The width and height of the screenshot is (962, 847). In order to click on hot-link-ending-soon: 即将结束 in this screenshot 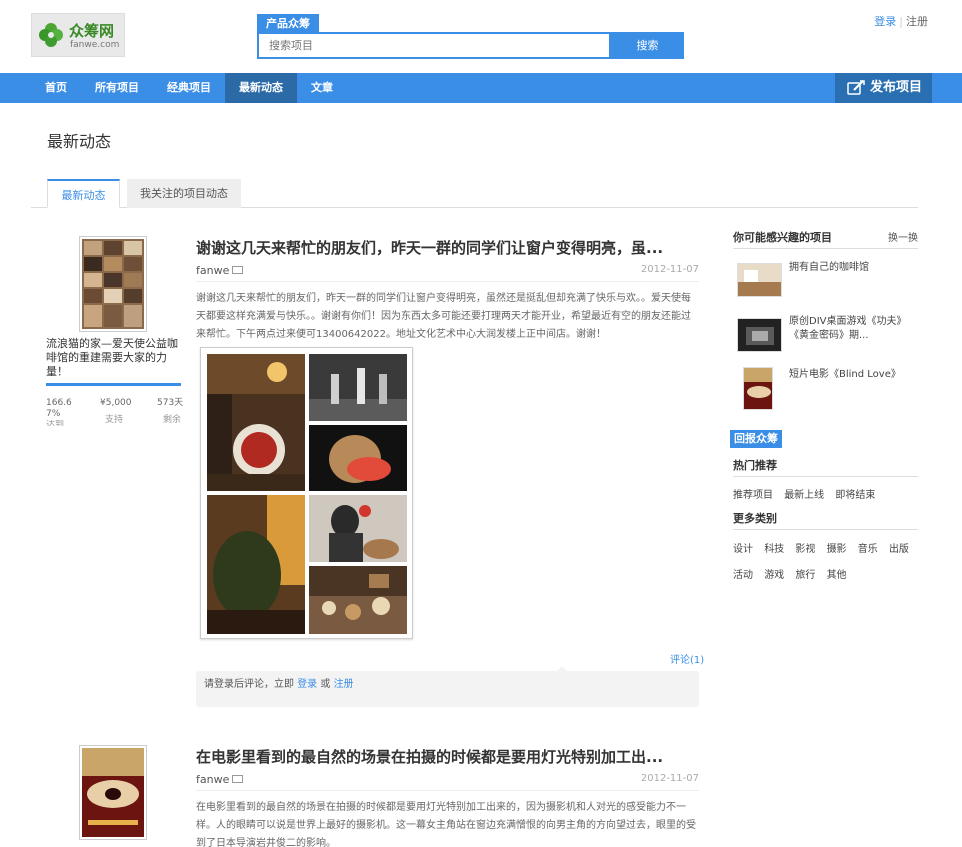, I will do `click(855, 495)`.